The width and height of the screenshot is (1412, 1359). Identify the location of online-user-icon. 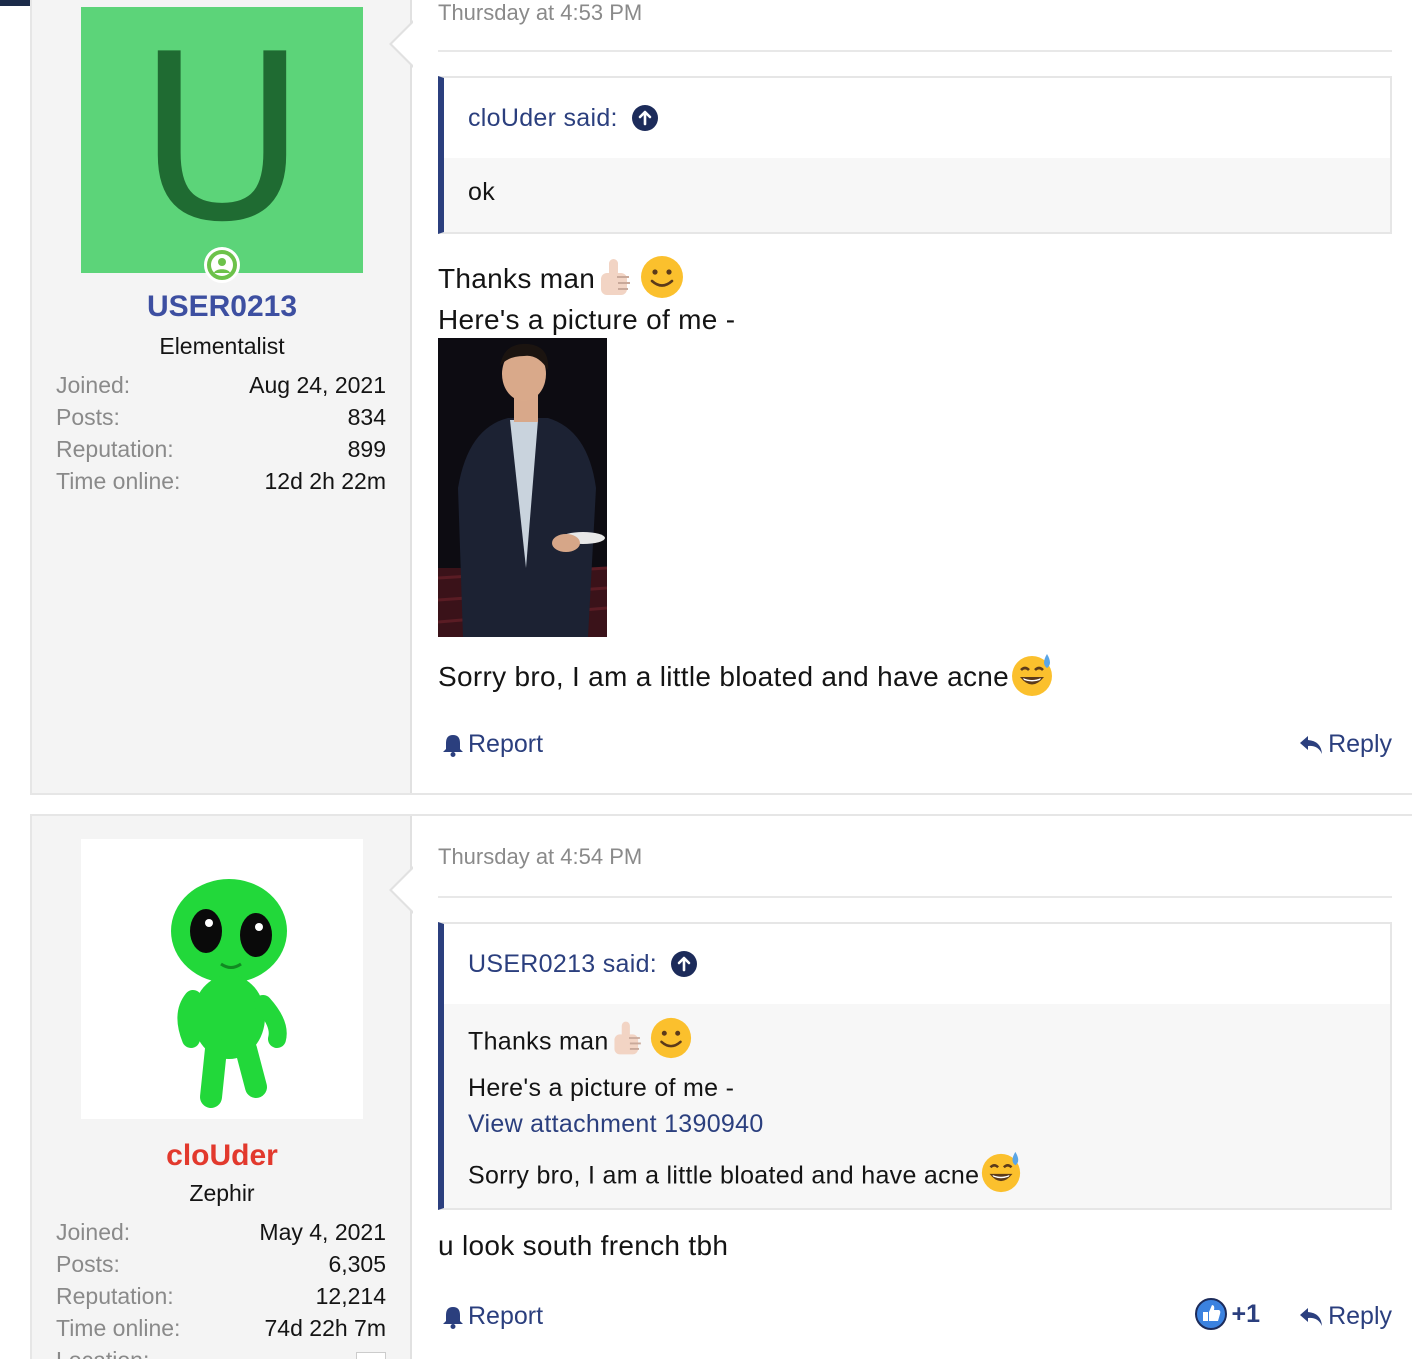
(222, 265).